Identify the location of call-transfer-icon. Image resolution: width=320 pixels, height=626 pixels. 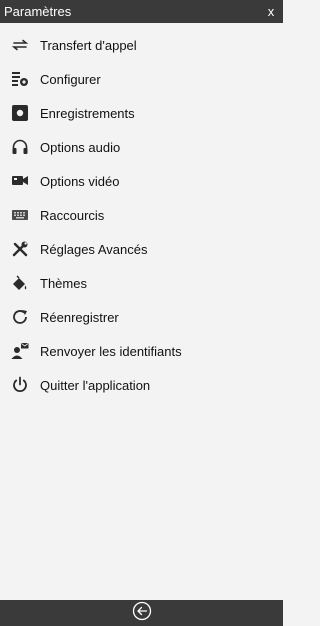
(20, 45).